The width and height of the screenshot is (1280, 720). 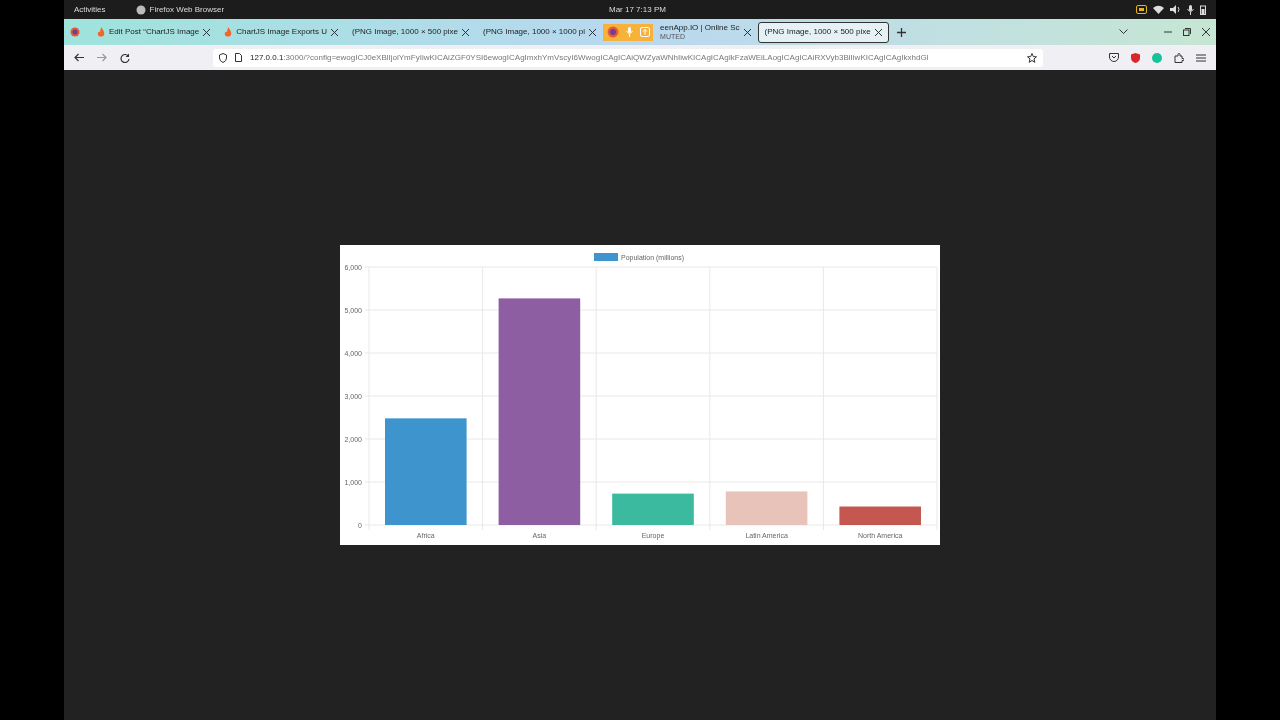 I want to click on back-icon, so click(x=79, y=57).